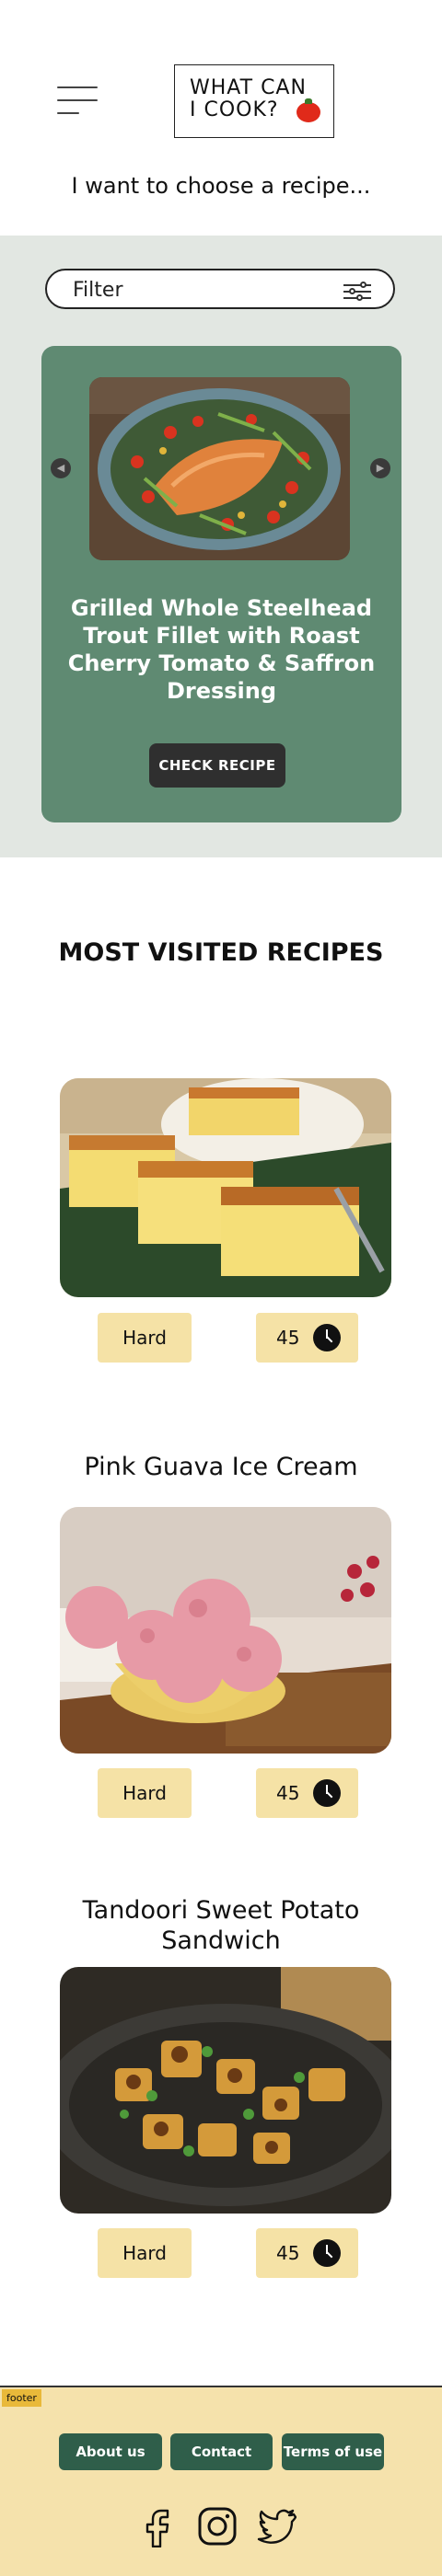 The width and height of the screenshot is (442, 2576). What do you see at coordinates (220, 289) in the screenshot?
I see `filter-input: Filter` at bounding box center [220, 289].